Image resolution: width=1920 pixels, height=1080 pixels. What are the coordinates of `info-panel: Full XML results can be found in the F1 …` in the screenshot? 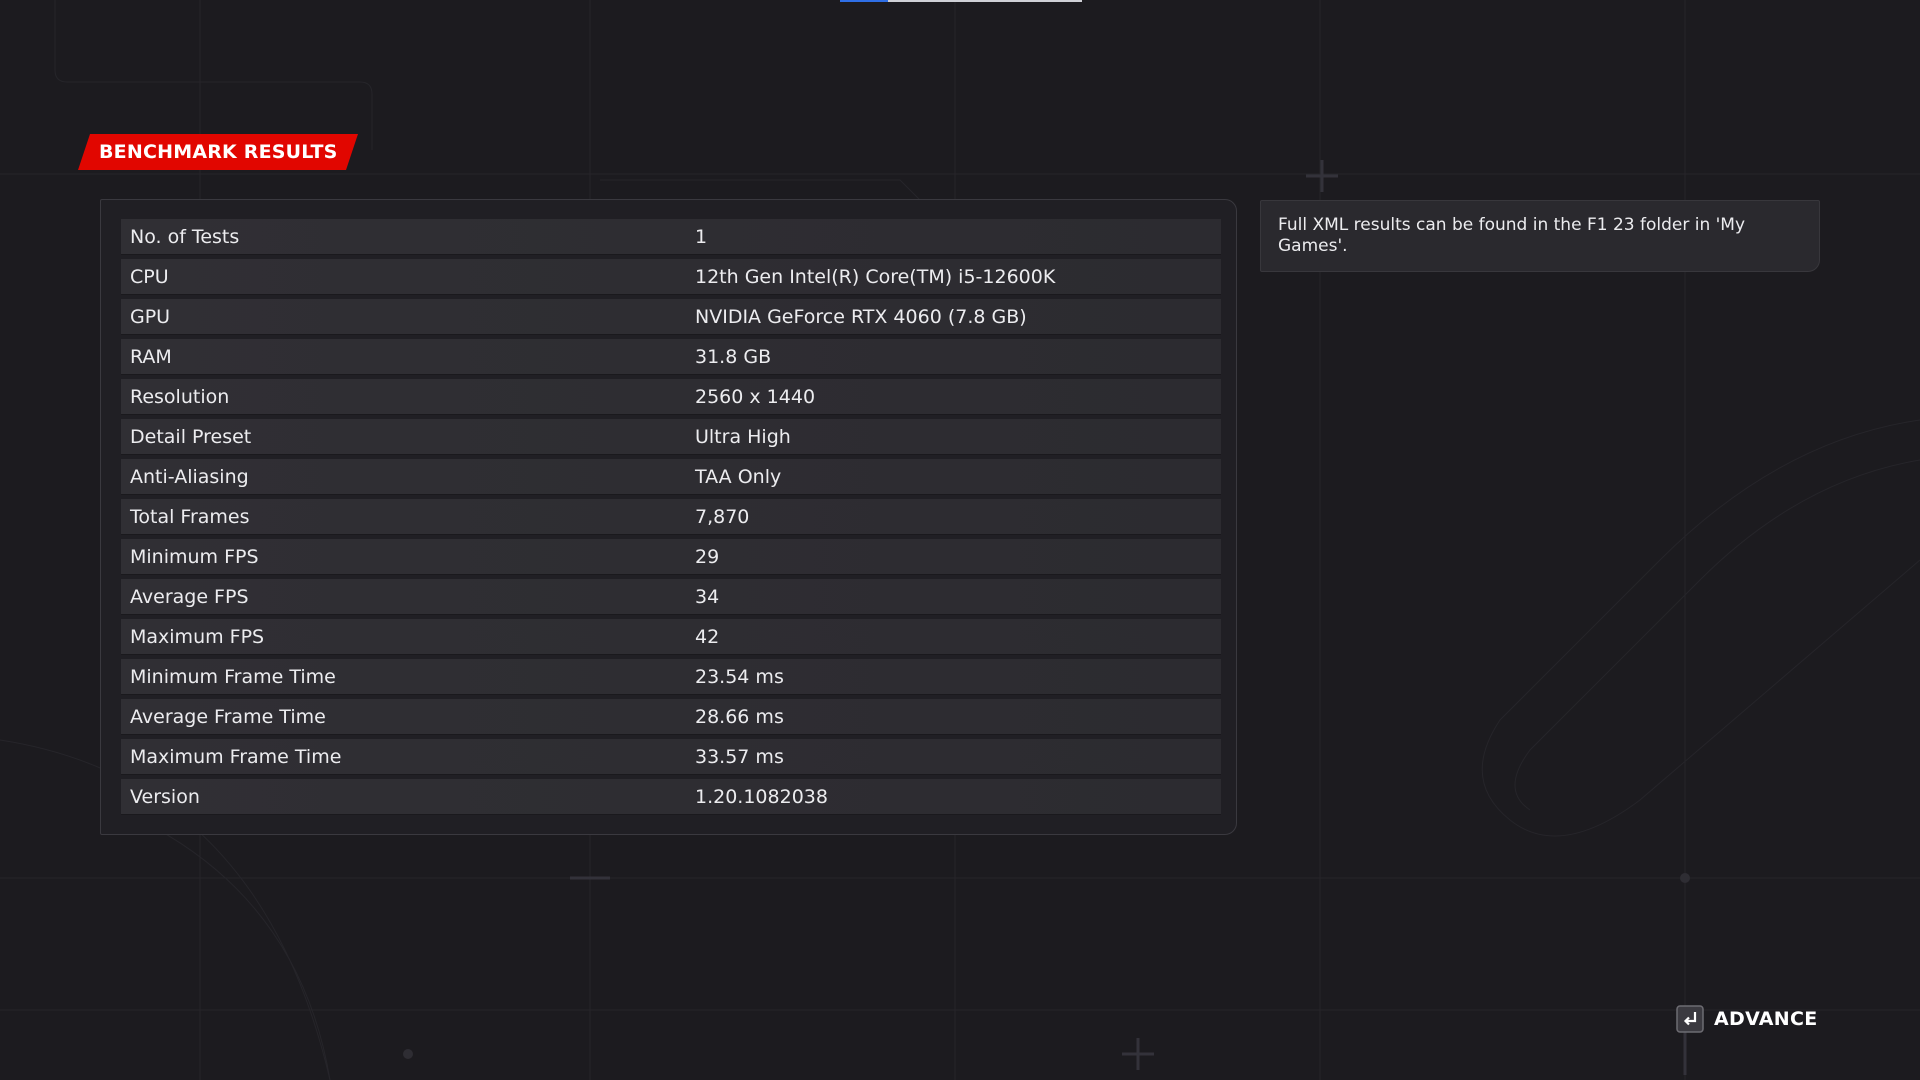 It's located at (1540, 236).